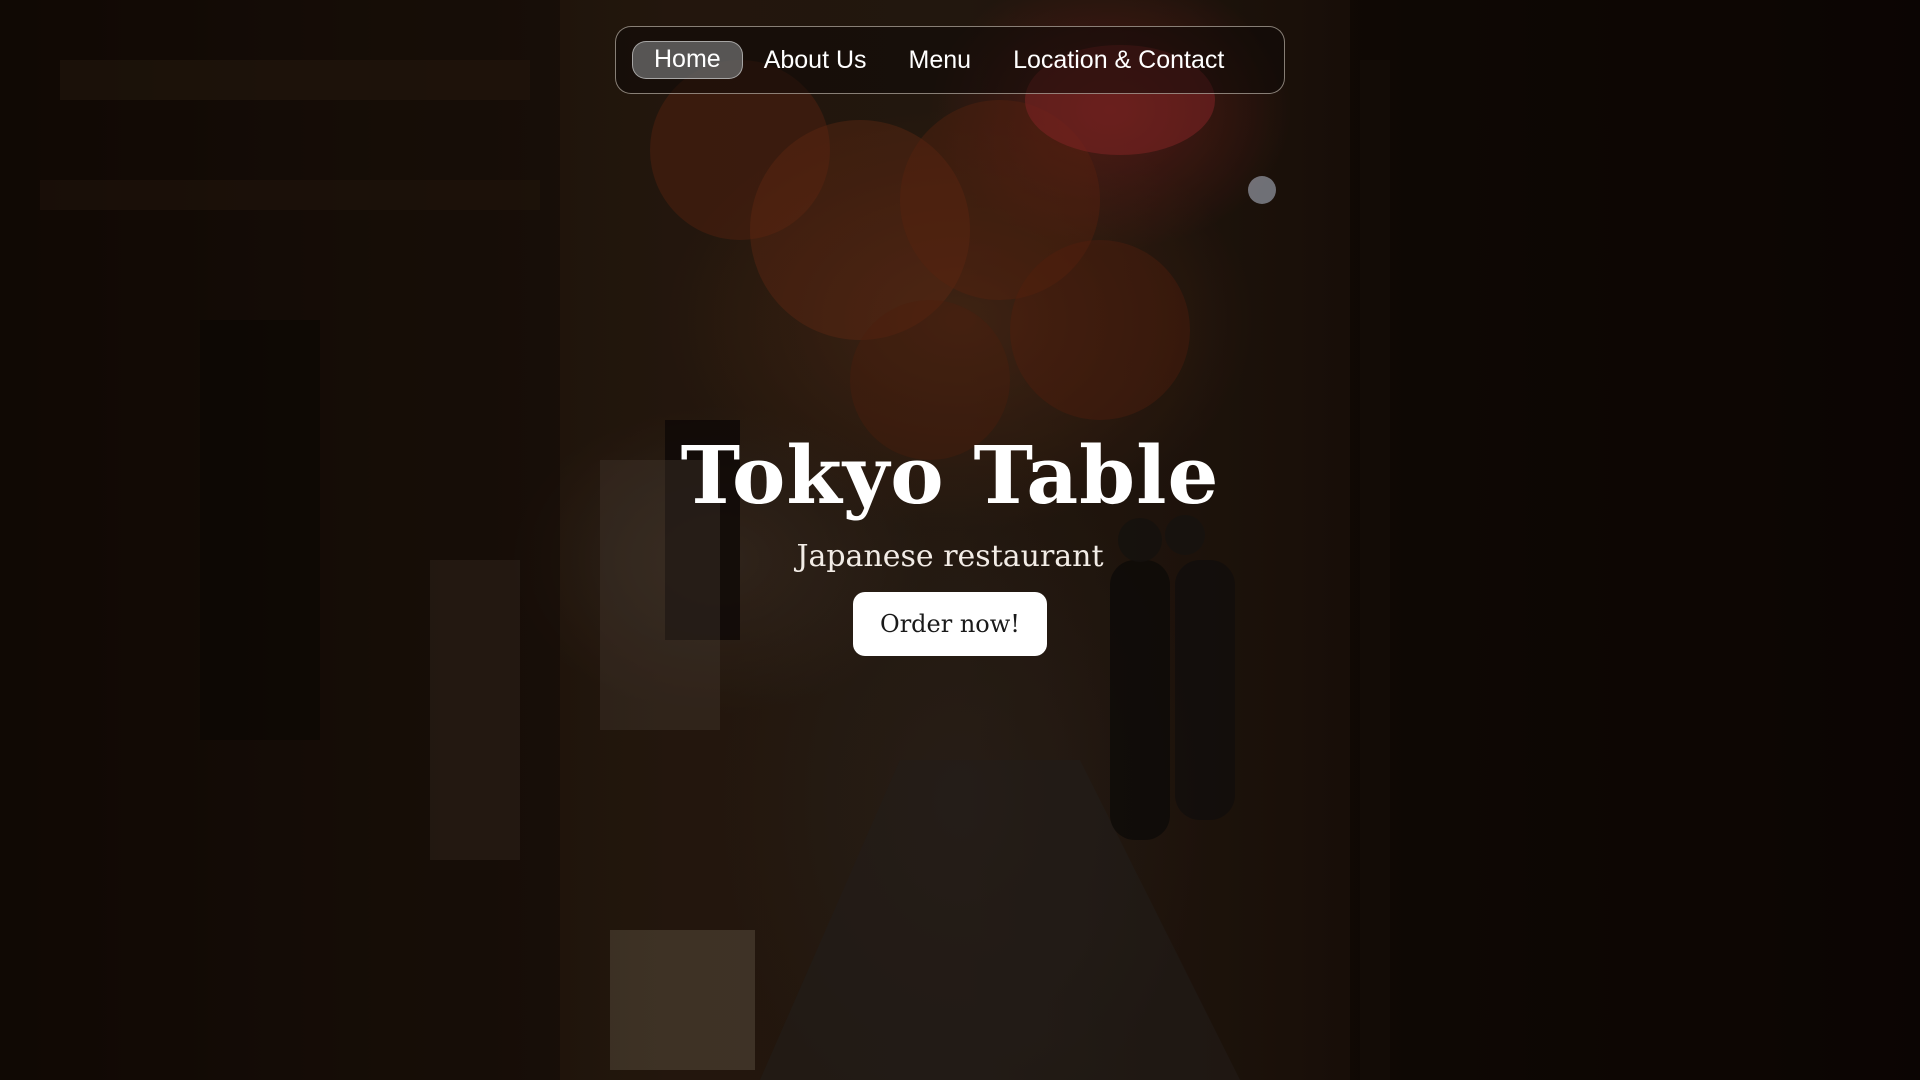 Image resolution: width=1920 pixels, height=1080 pixels. I want to click on nav-home: Home, so click(687, 60).